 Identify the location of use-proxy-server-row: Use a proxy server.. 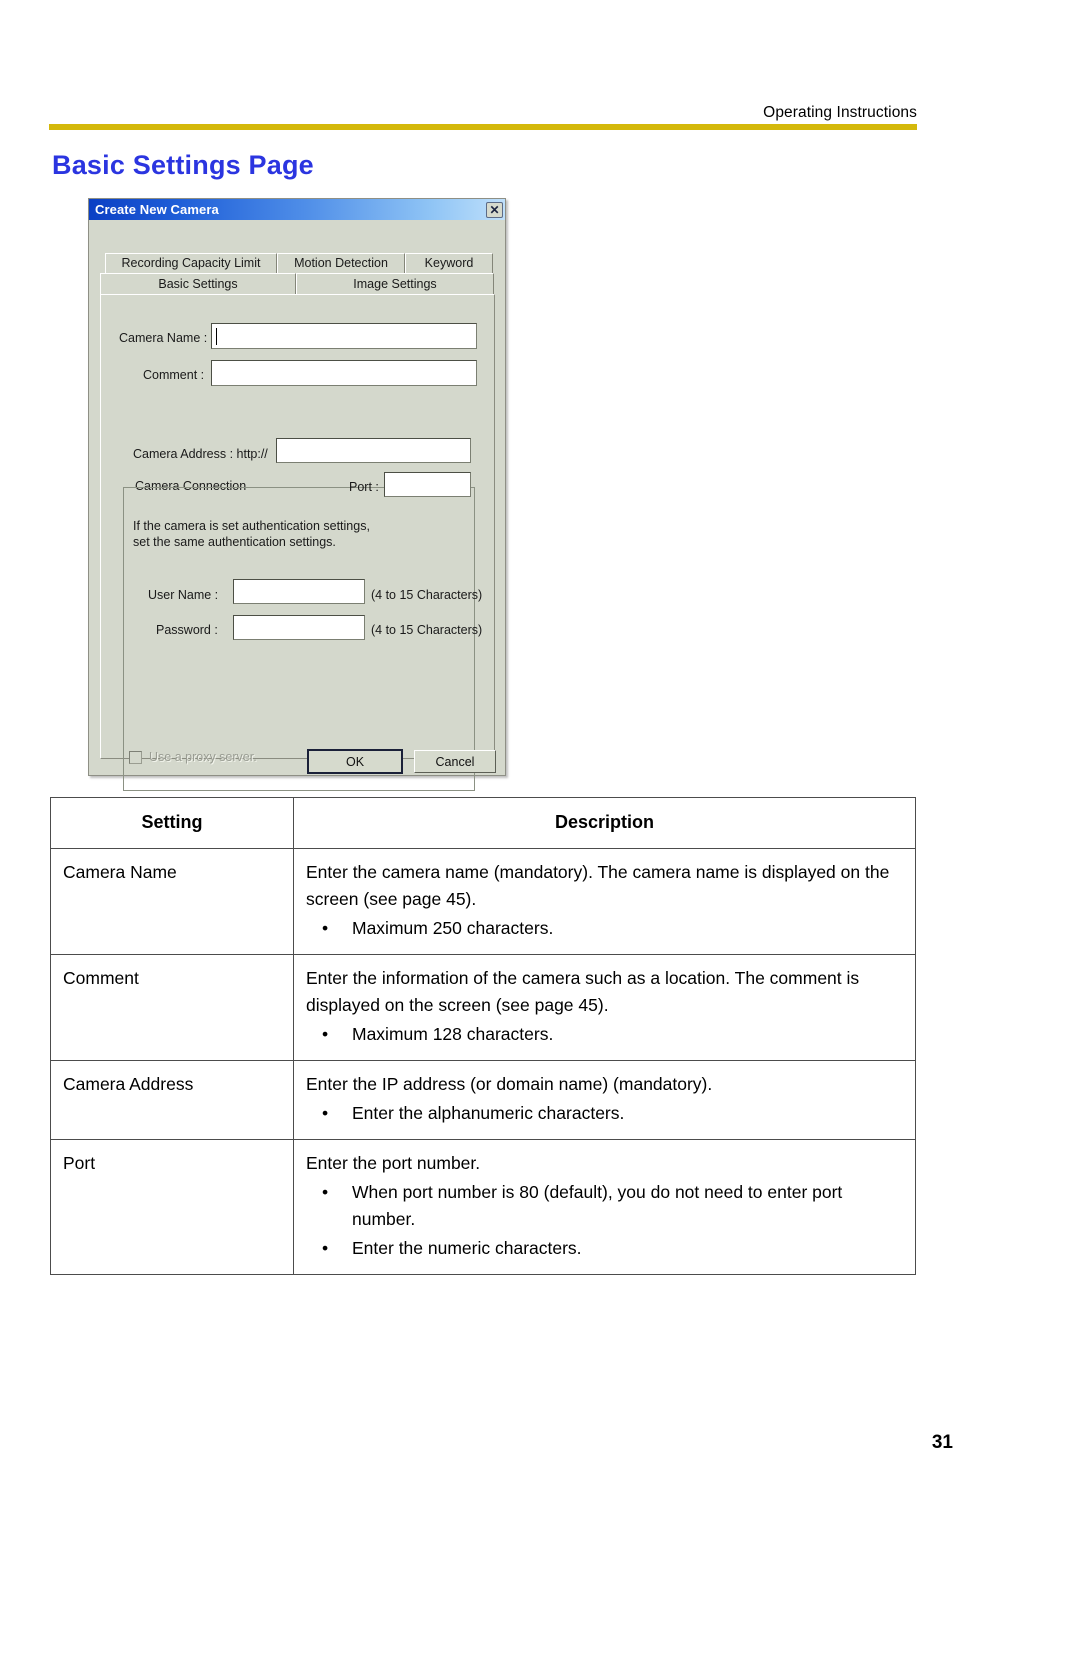
(193, 757).